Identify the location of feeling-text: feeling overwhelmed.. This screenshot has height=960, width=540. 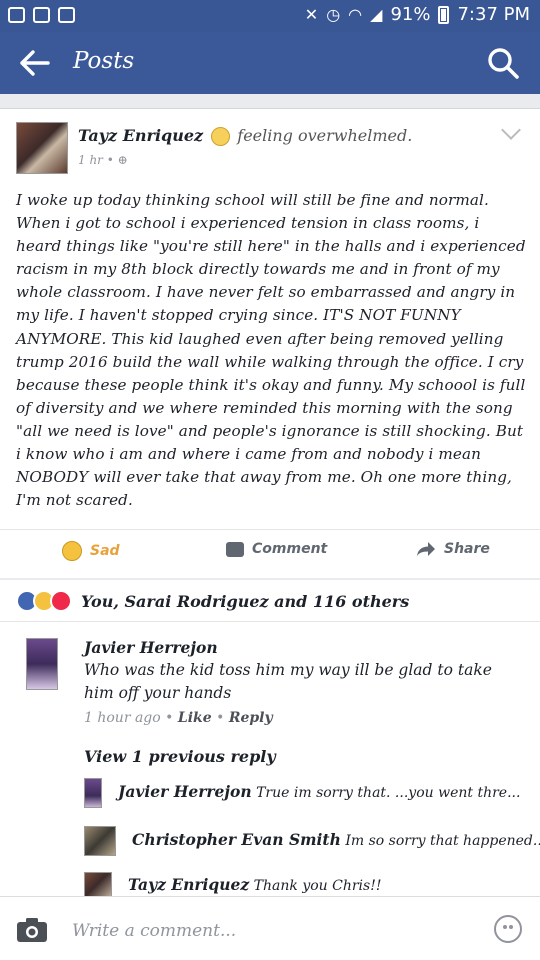
(325, 135).